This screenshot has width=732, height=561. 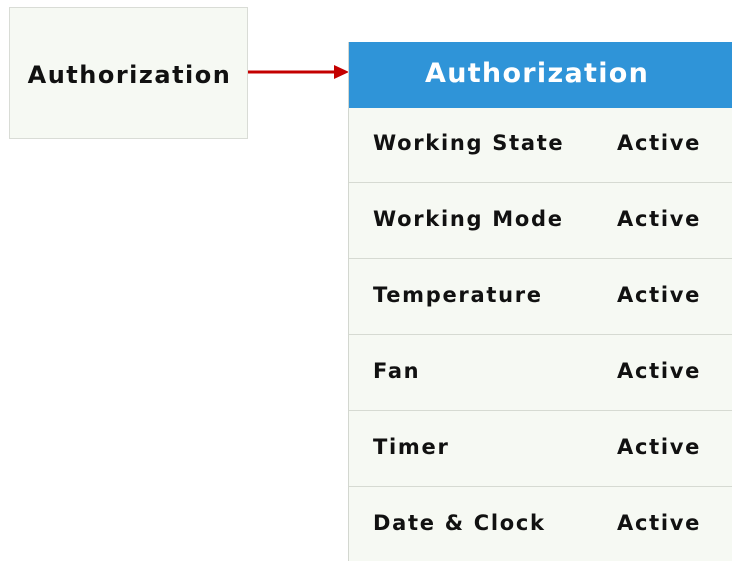 What do you see at coordinates (540, 449) in the screenshot?
I see `authorization-row-timer: Timer Active` at bounding box center [540, 449].